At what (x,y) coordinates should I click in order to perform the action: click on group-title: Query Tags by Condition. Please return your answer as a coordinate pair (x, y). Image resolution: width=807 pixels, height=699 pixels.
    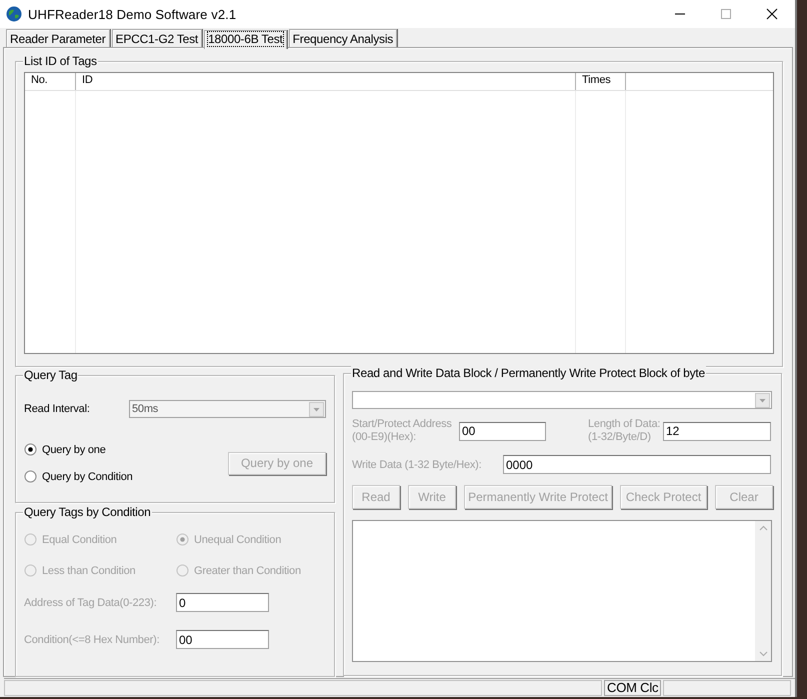
    Looking at the image, I should click on (87, 512).